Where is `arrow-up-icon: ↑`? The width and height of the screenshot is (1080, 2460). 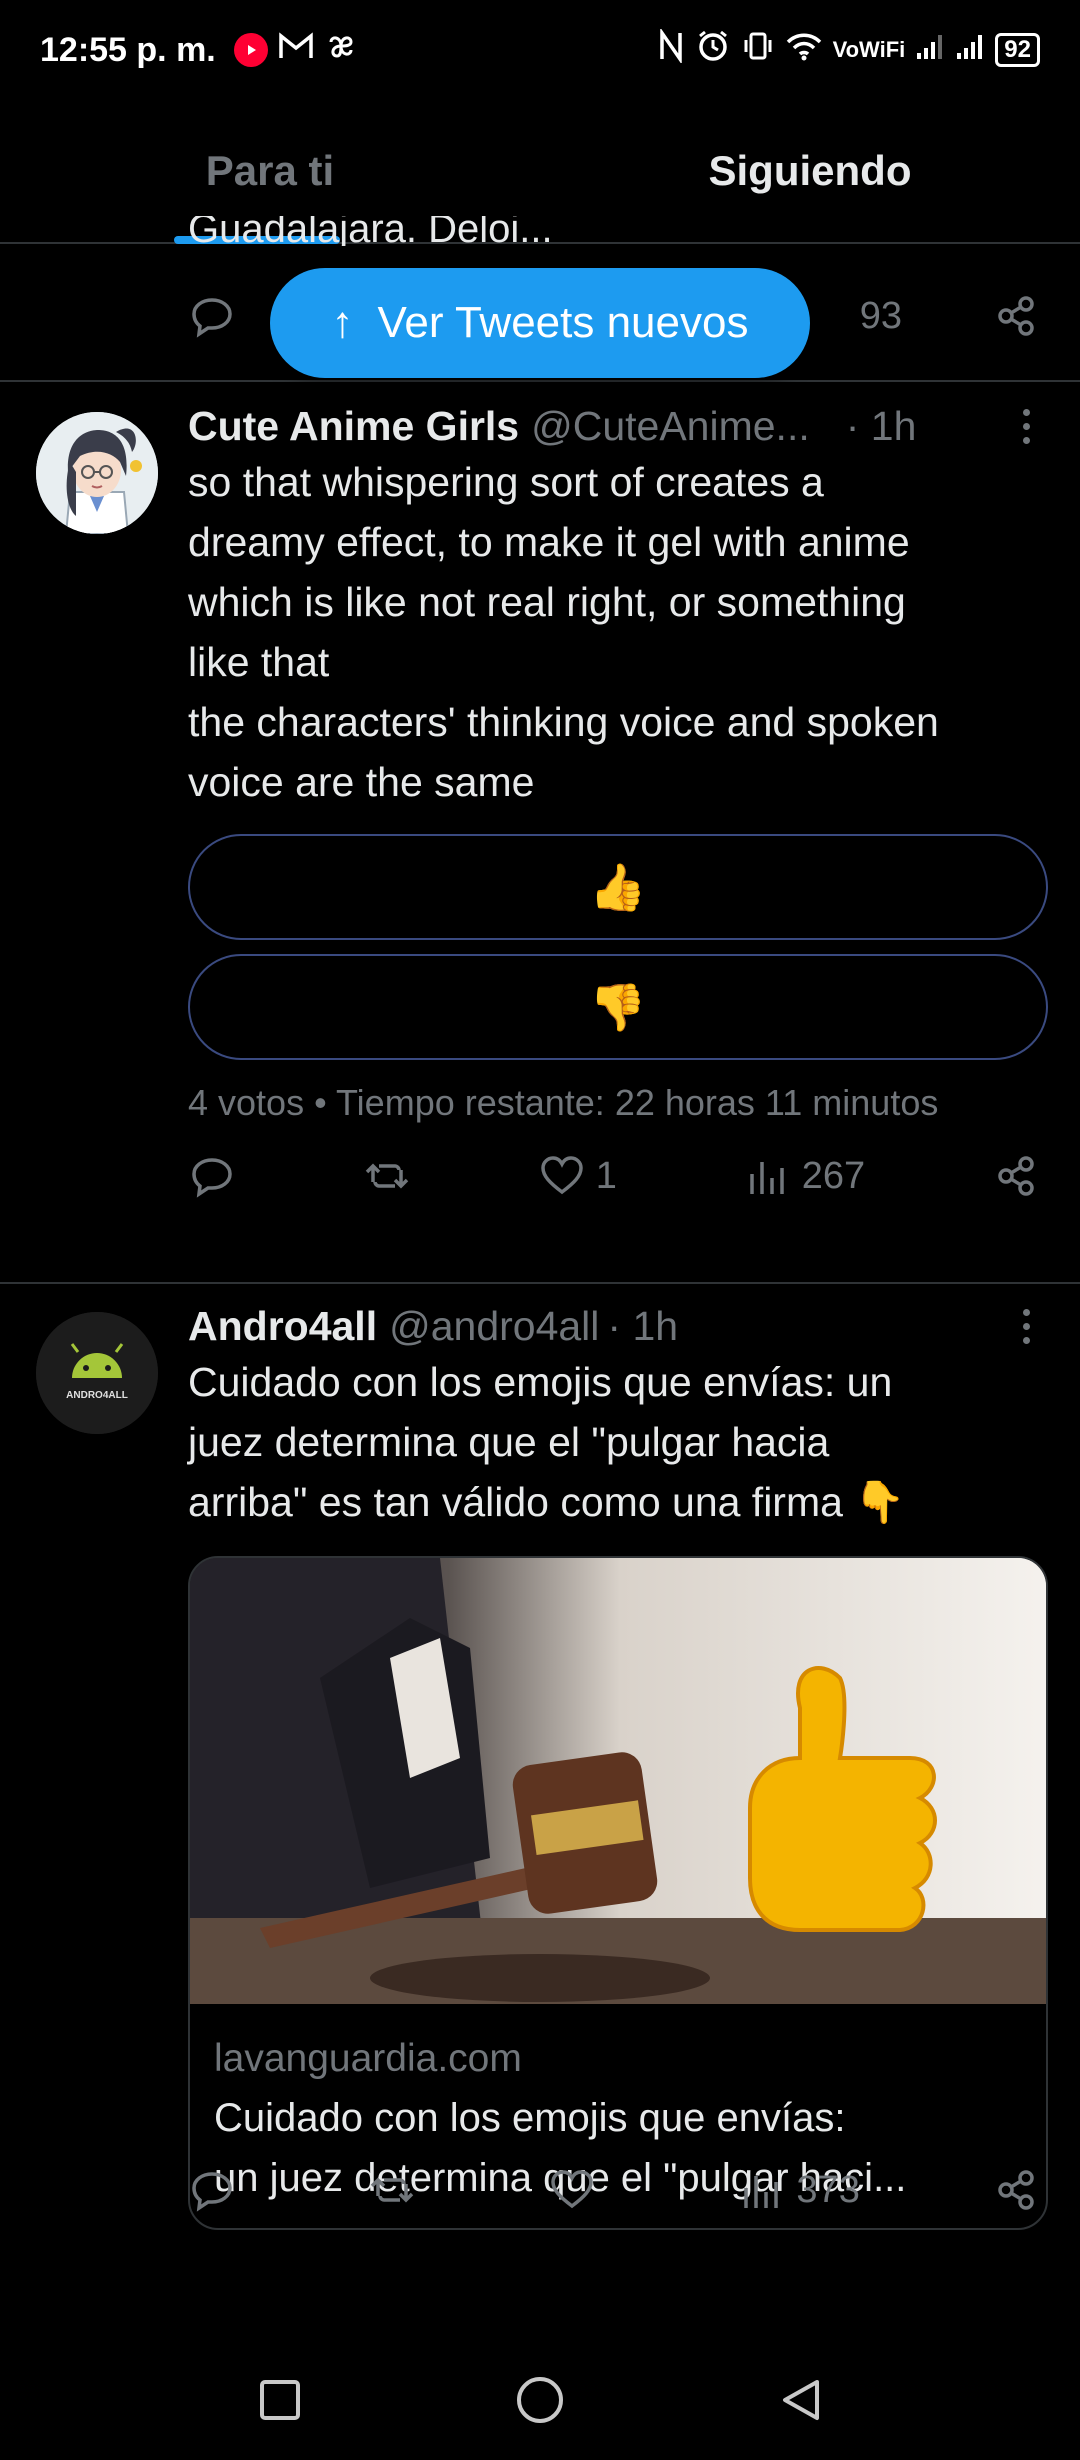 arrow-up-icon: ↑ is located at coordinates (342, 322).